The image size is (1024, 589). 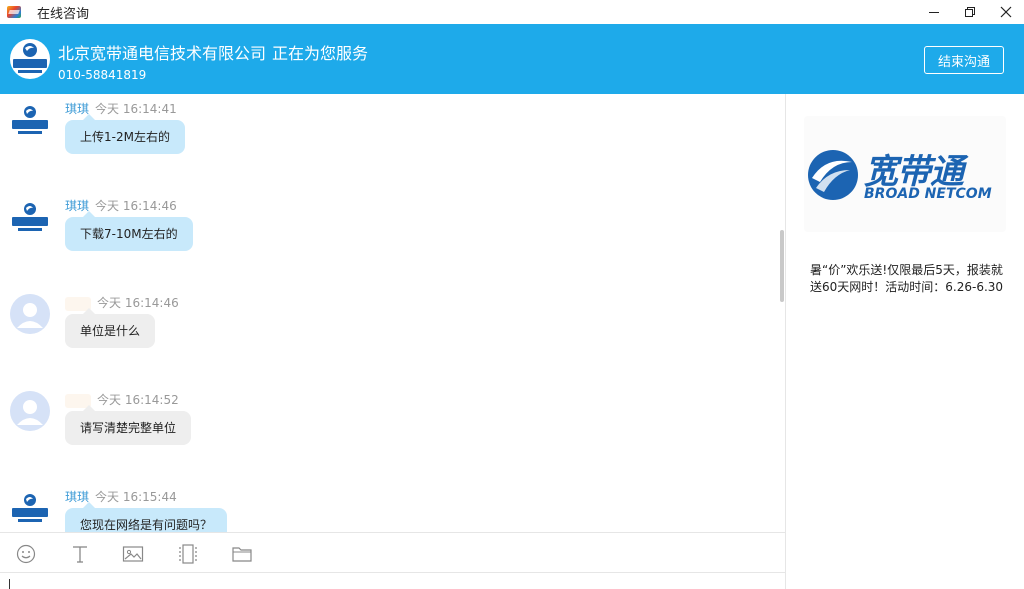 I want to click on message-time: 今天 16:15:44, so click(x=136, y=497).